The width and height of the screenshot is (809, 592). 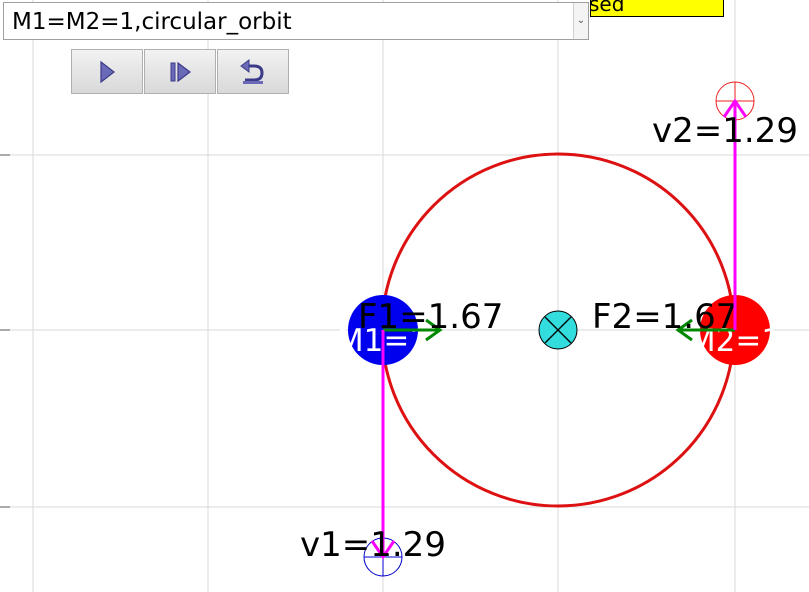 What do you see at coordinates (296, 21) in the screenshot?
I see `preset-select: M1=M2=1,circular_orbit ⌄` at bounding box center [296, 21].